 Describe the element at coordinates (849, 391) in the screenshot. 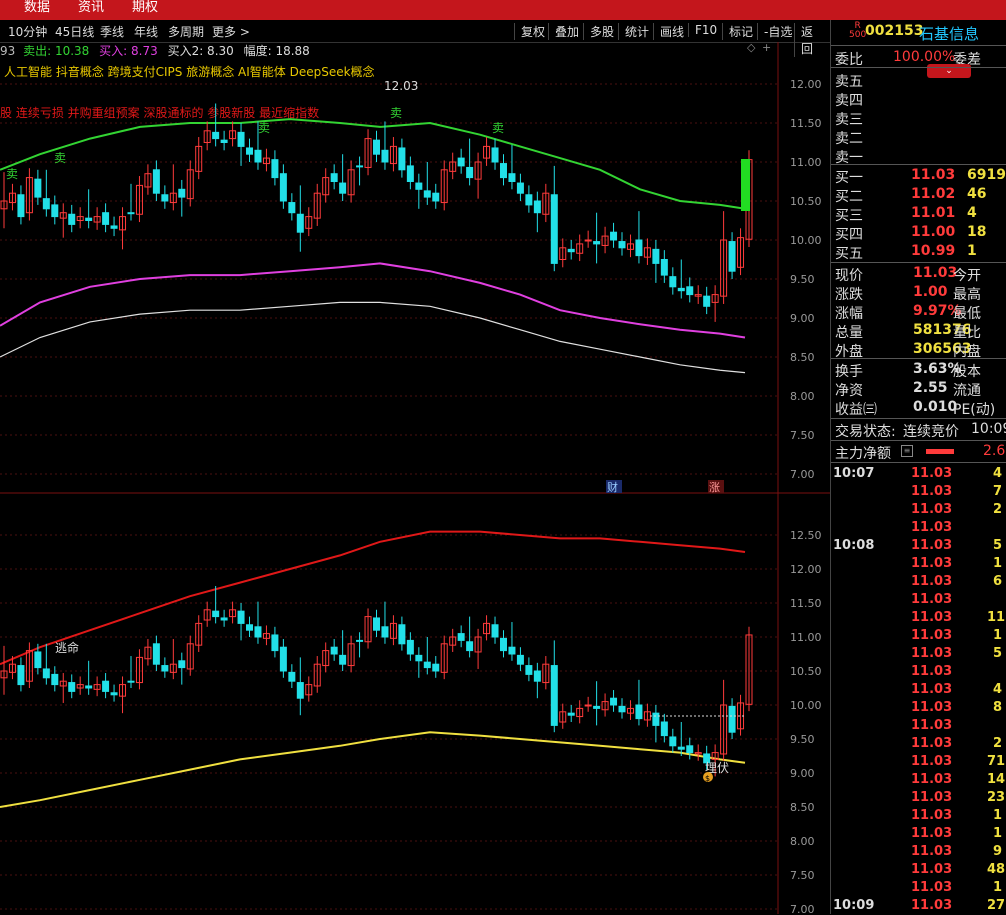

I see `fund-label: 净资` at that location.